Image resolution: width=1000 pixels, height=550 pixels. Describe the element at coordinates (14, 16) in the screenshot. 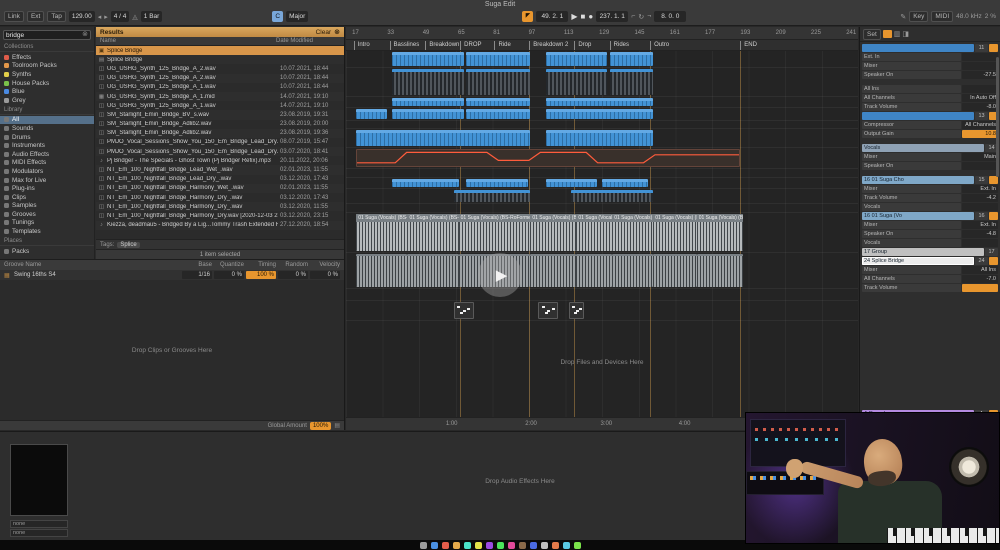

I see `link-button: Link` at that location.